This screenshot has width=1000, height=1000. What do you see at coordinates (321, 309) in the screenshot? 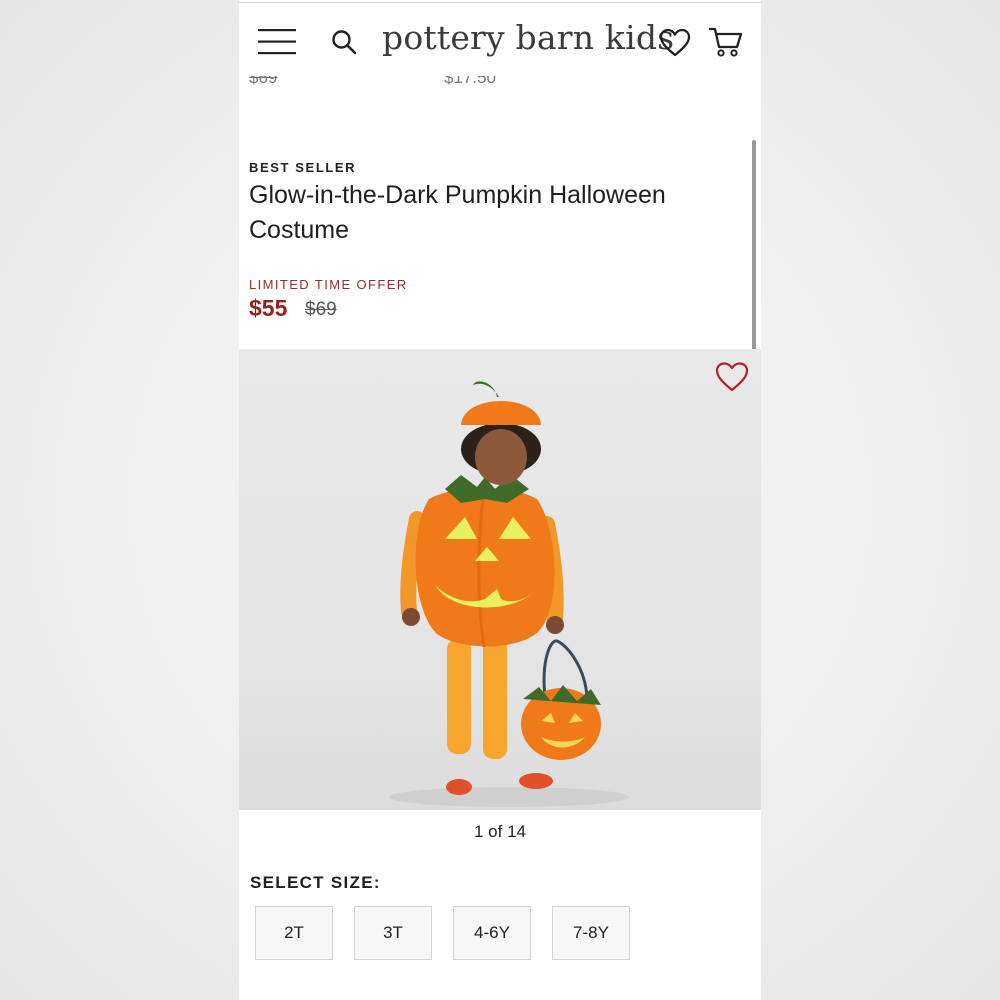
I see `original-price: $69` at bounding box center [321, 309].